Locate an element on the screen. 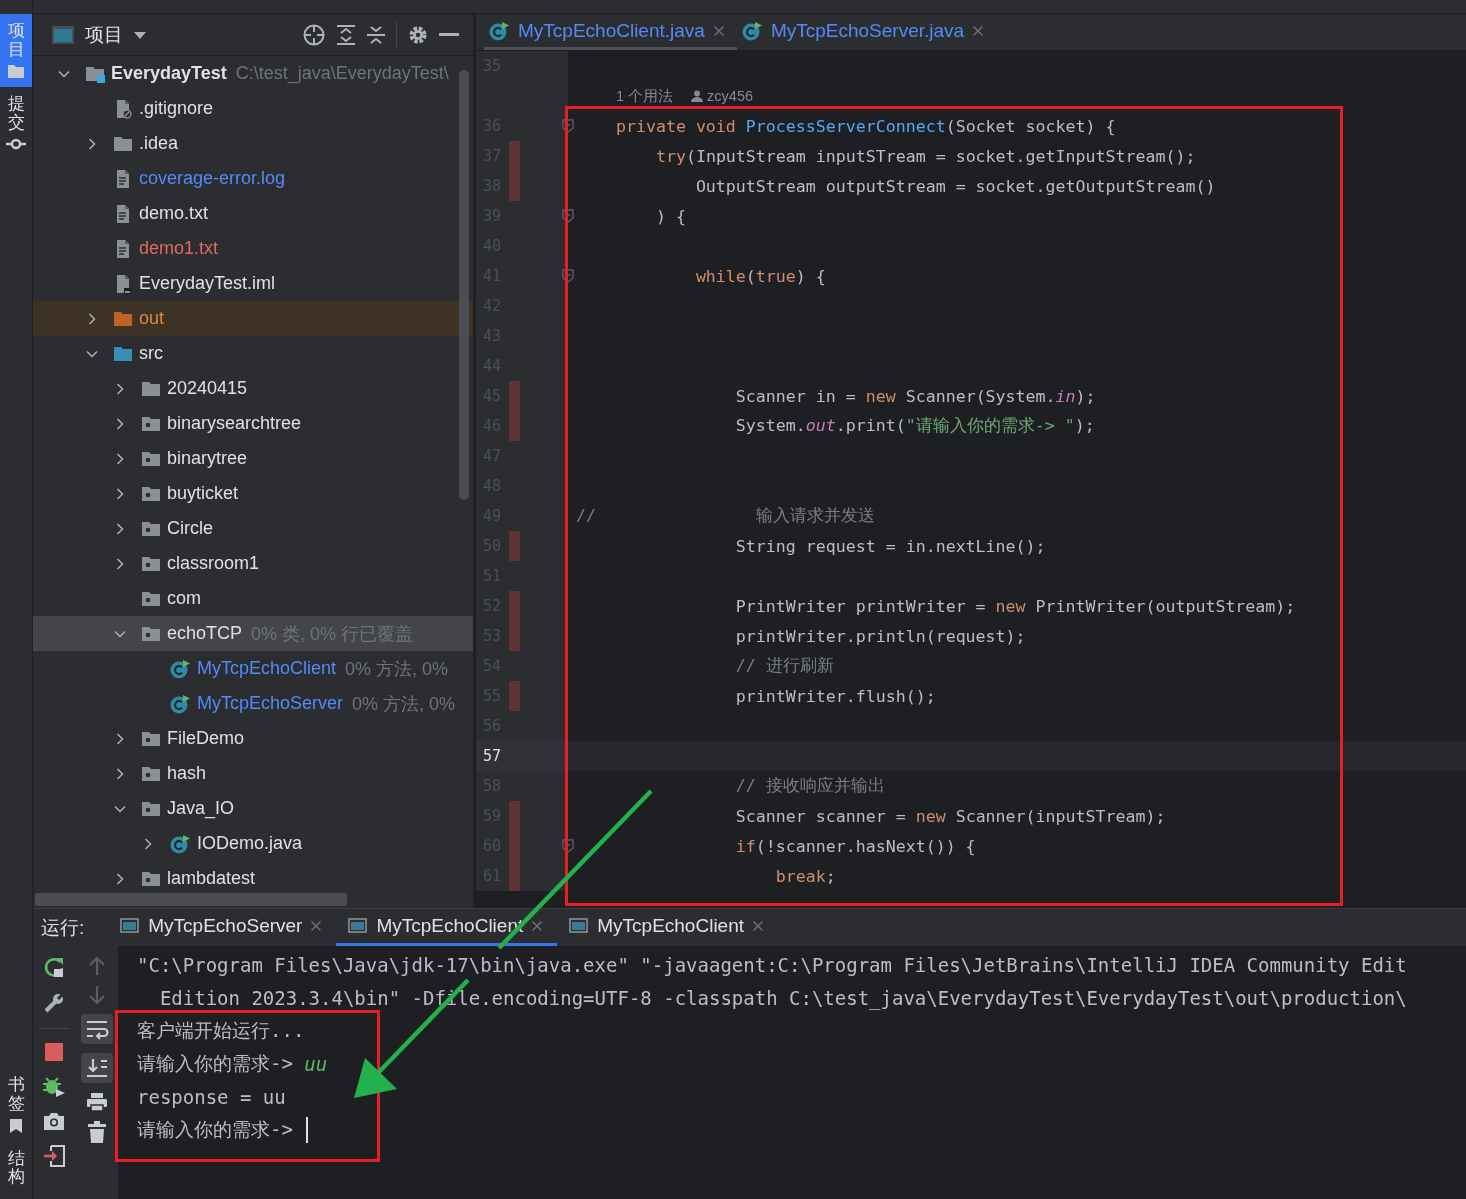 The image size is (1466, 1199). tree-item: MyTcpEchoServer 0% 方法, 0% is located at coordinates (253, 703).